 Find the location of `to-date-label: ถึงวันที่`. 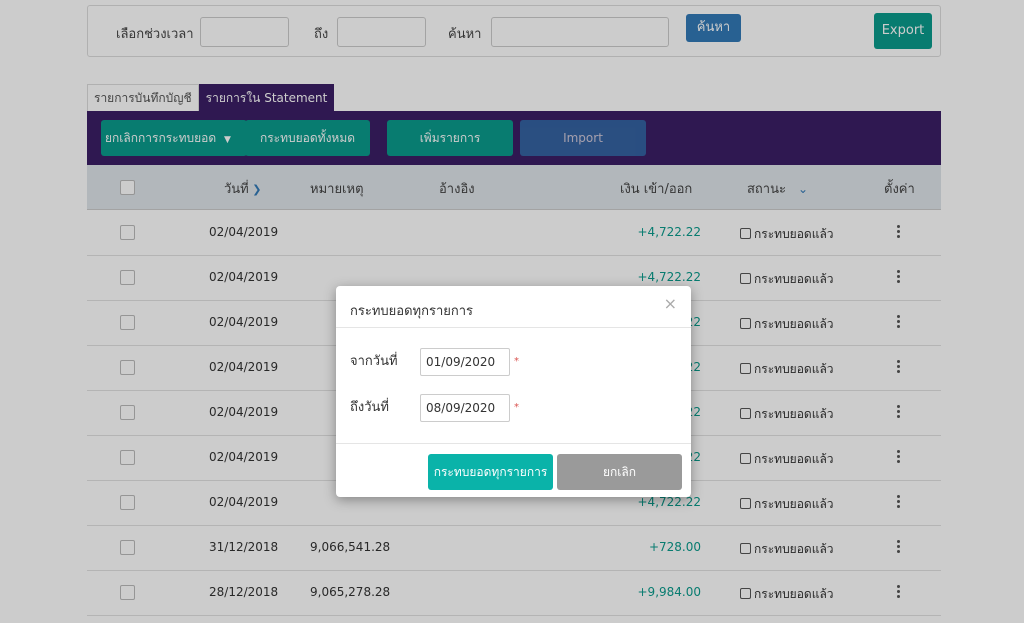

to-date-label: ถึงวันที่ is located at coordinates (369, 407).